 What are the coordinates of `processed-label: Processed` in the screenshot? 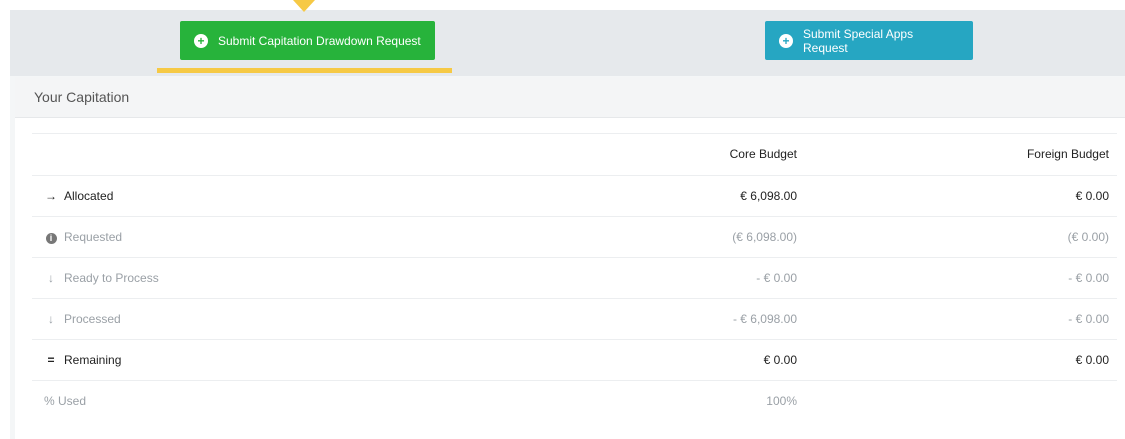 It's located at (92, 319).